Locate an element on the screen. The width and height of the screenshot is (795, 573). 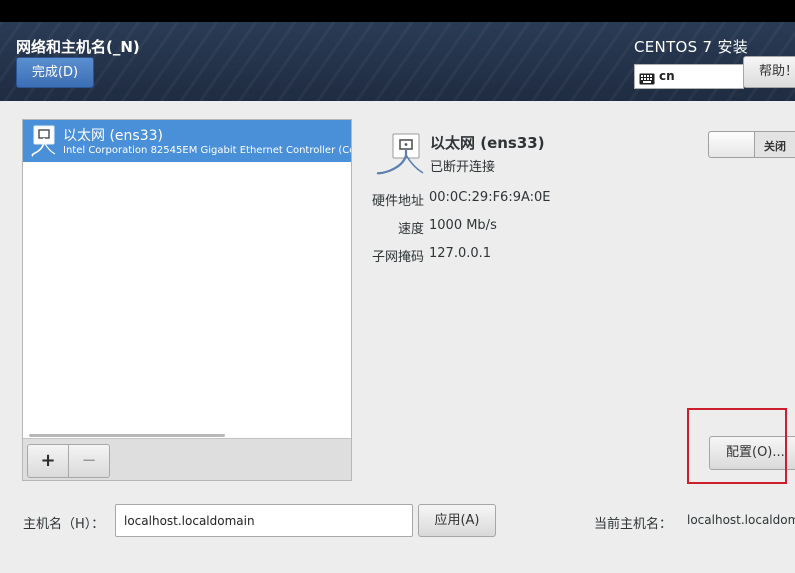
page-title: 网络和主机名(_N) is located at coordinates (78, 47).